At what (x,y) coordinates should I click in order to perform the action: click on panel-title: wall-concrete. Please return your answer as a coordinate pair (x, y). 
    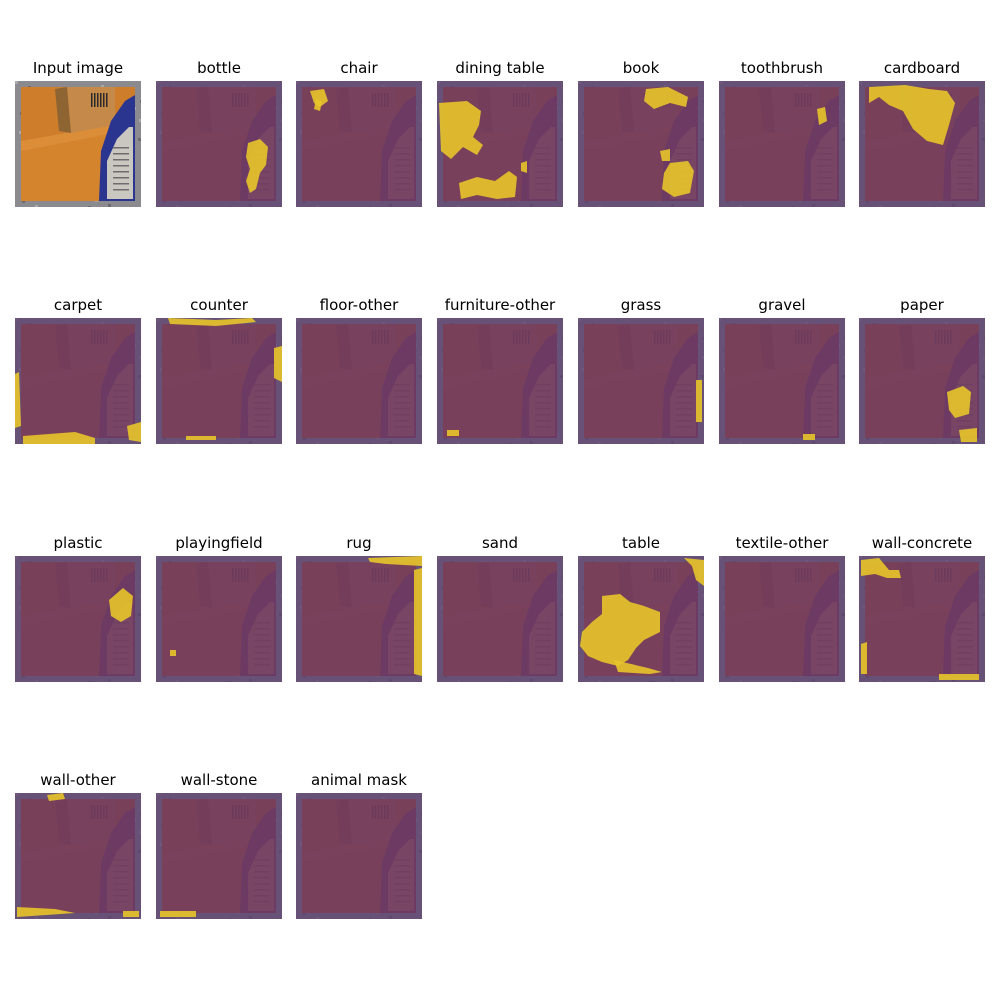
    Looking at the image, I should click on (922, 543).